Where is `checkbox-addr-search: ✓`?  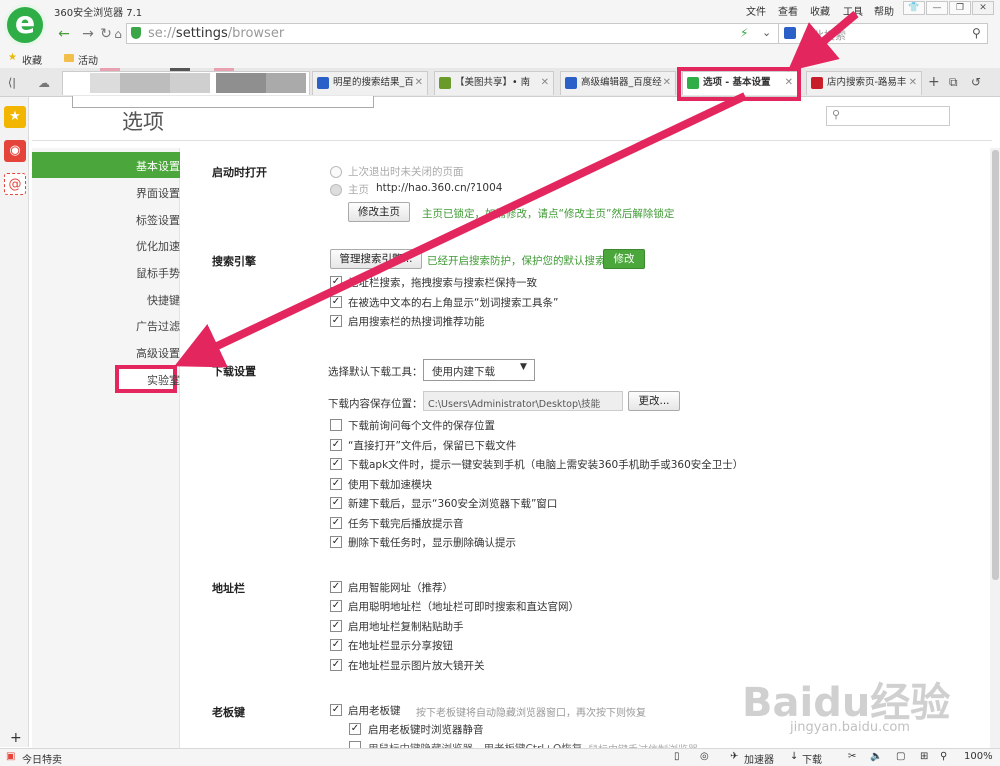
checkbox-addr-search: ✓ is located at coordinates (336, 282).